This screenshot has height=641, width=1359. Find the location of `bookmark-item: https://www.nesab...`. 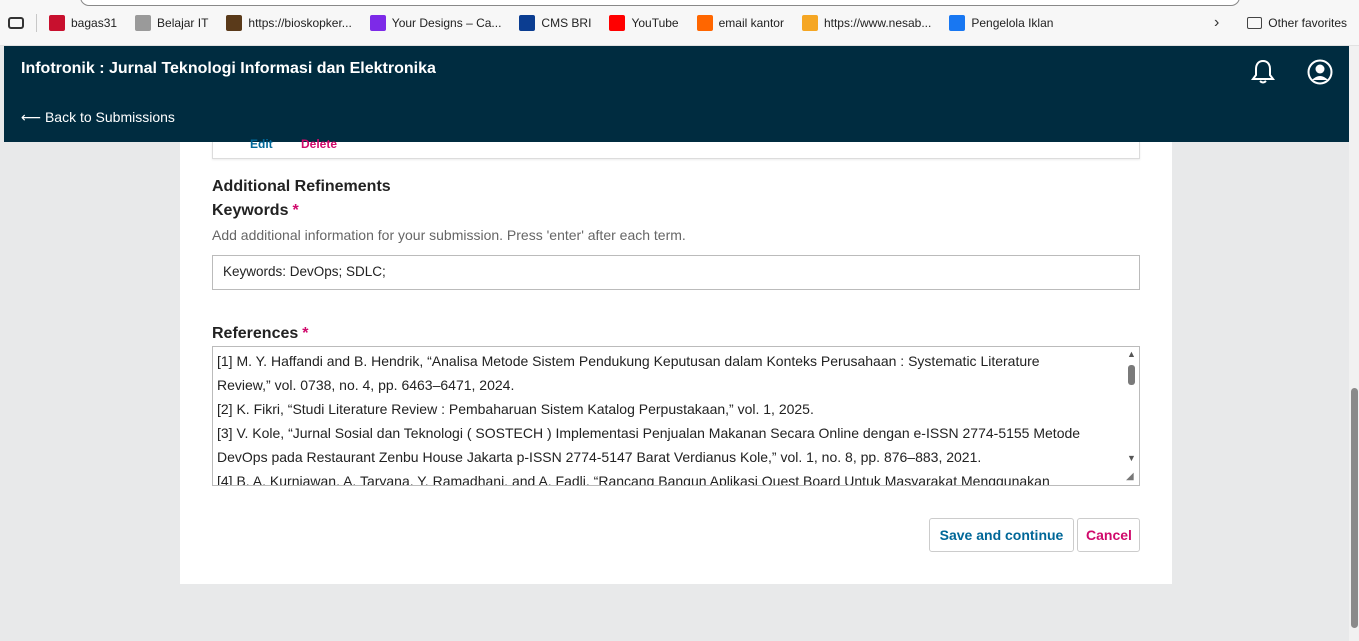

bookmark-item: https://www.nesab... is located at coordinates (866, 22).